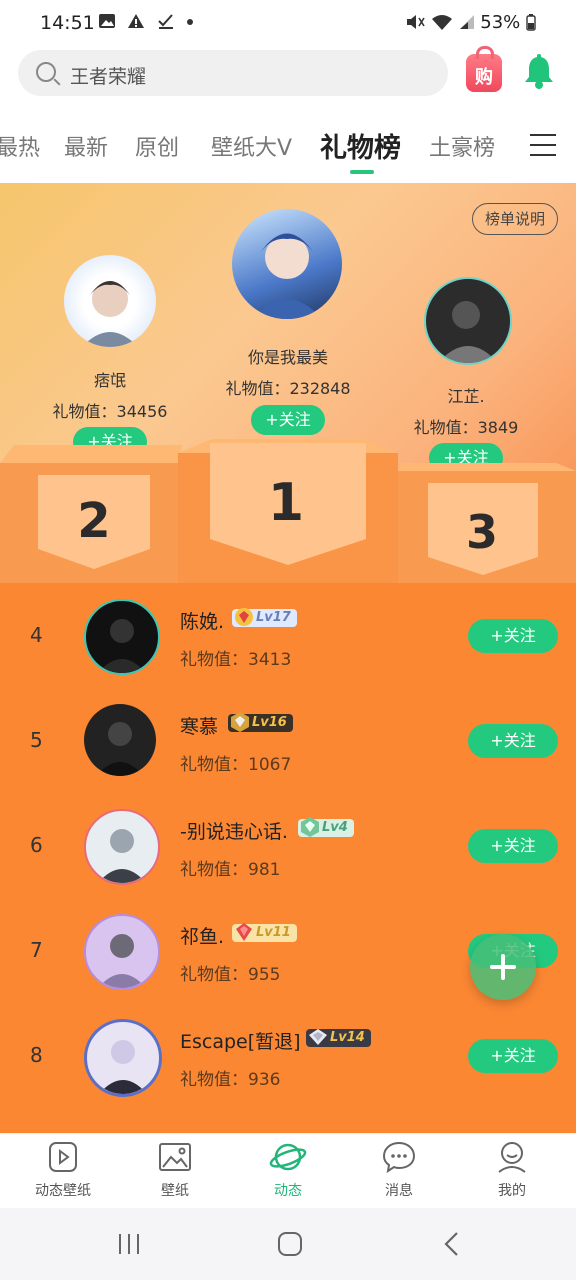 The height and width of the screenshot is (1280, 576). I want to click on tab-rich-ranking: 土豪榜, so click(462, 146).